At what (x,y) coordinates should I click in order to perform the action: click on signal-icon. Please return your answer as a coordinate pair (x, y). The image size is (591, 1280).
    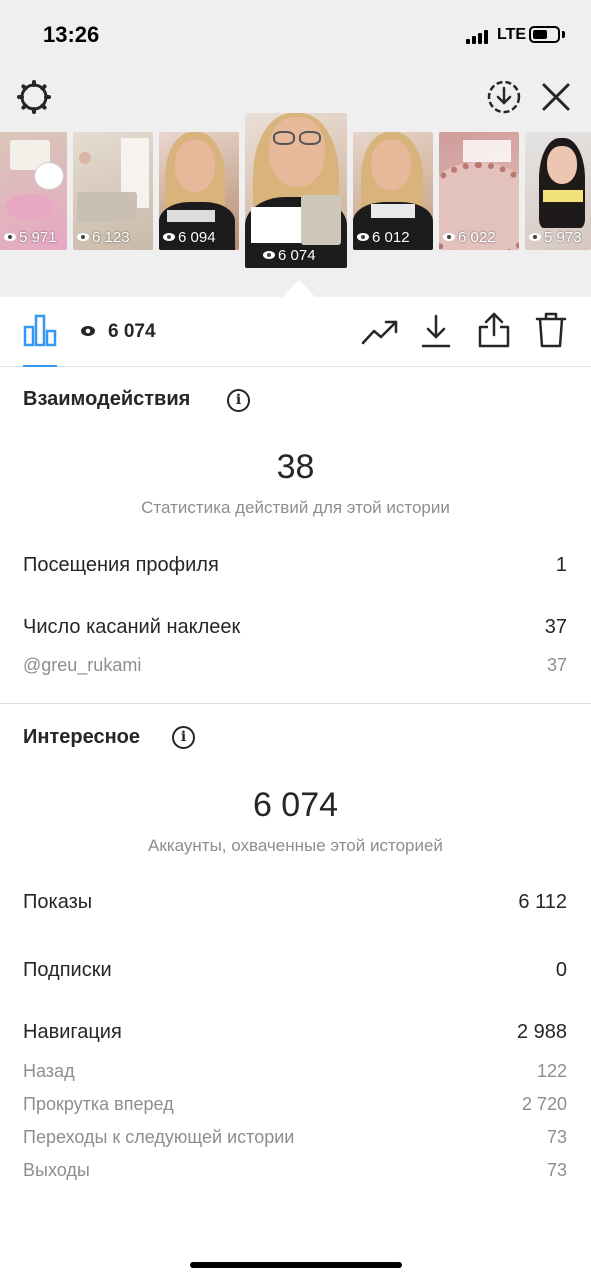
    Looking at the image, I should click on (479, 36).